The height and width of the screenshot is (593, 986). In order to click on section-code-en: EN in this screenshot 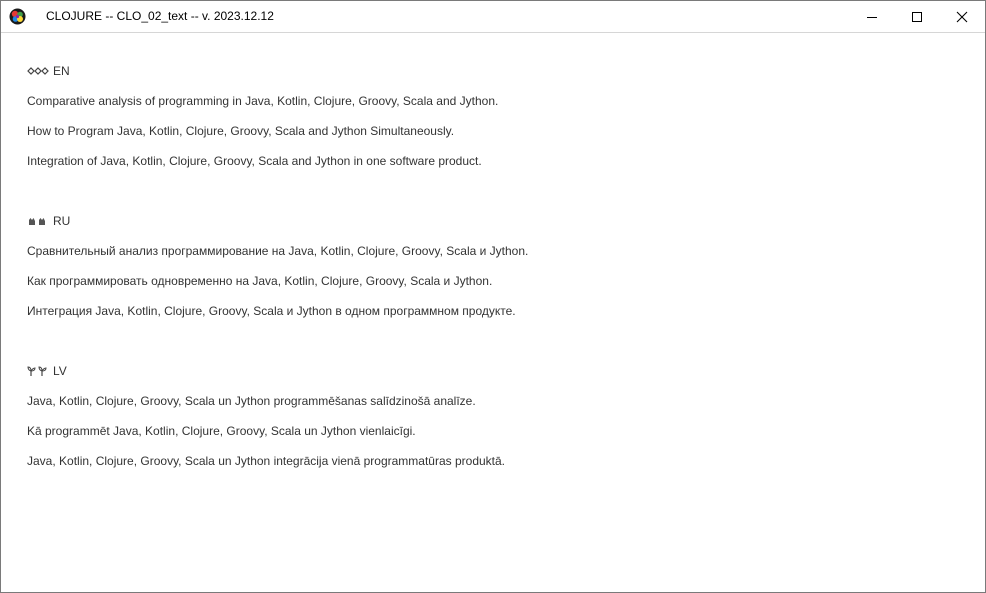, I will do `click(61, 71)`.